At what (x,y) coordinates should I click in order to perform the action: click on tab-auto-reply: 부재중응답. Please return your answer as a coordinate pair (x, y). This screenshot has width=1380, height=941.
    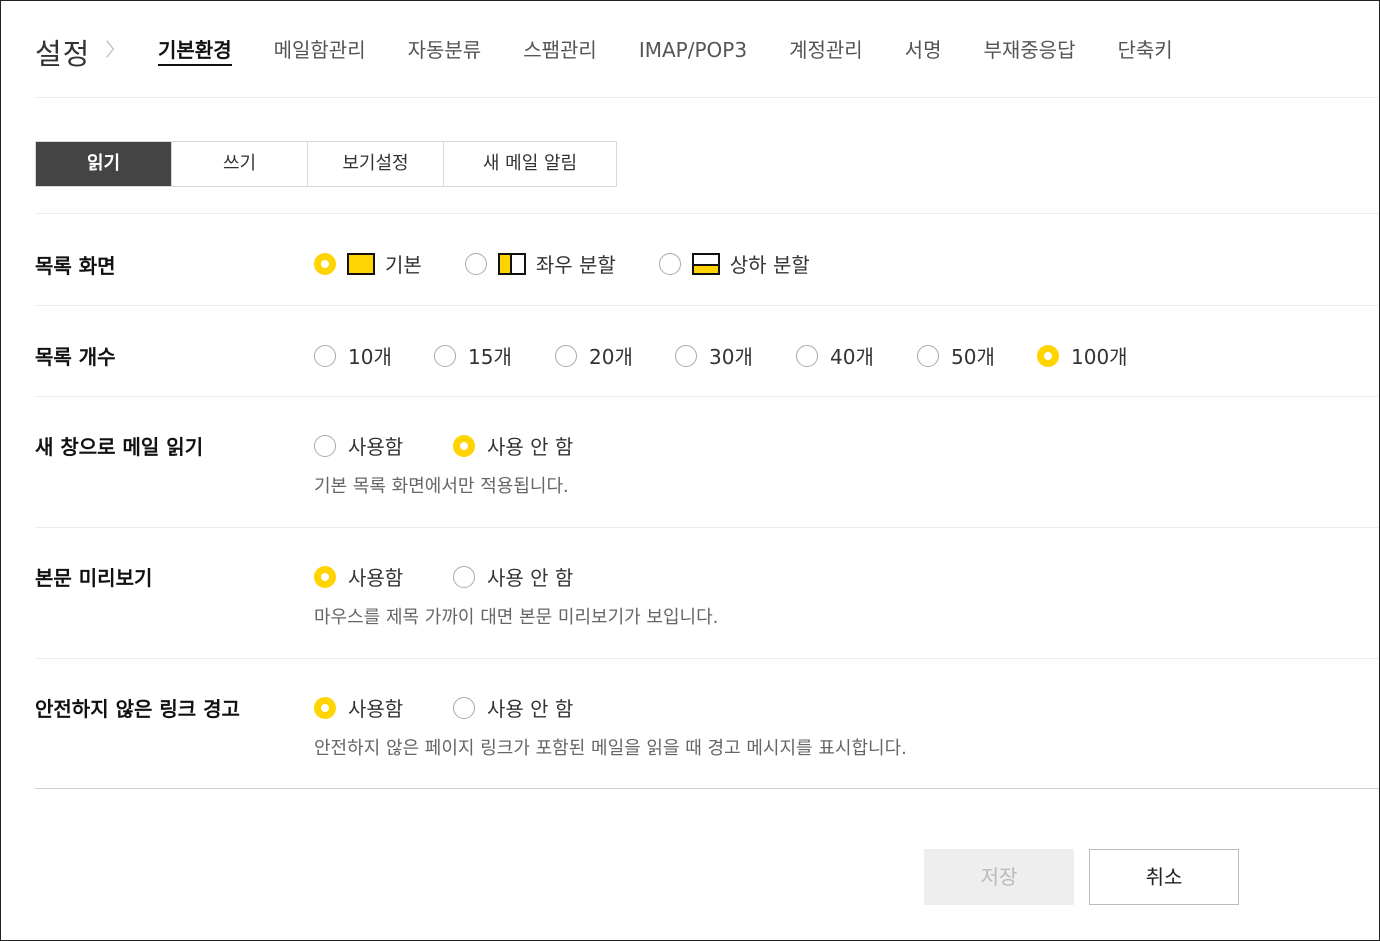
    Looking at the image, I should click on (1029, 51).